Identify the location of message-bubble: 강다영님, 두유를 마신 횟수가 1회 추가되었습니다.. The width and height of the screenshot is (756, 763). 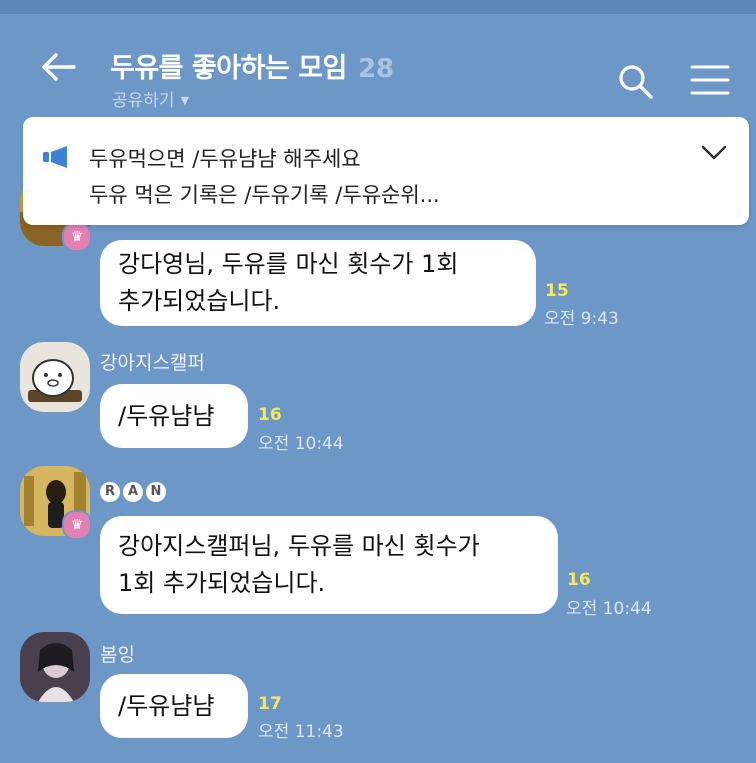
(318, 283).